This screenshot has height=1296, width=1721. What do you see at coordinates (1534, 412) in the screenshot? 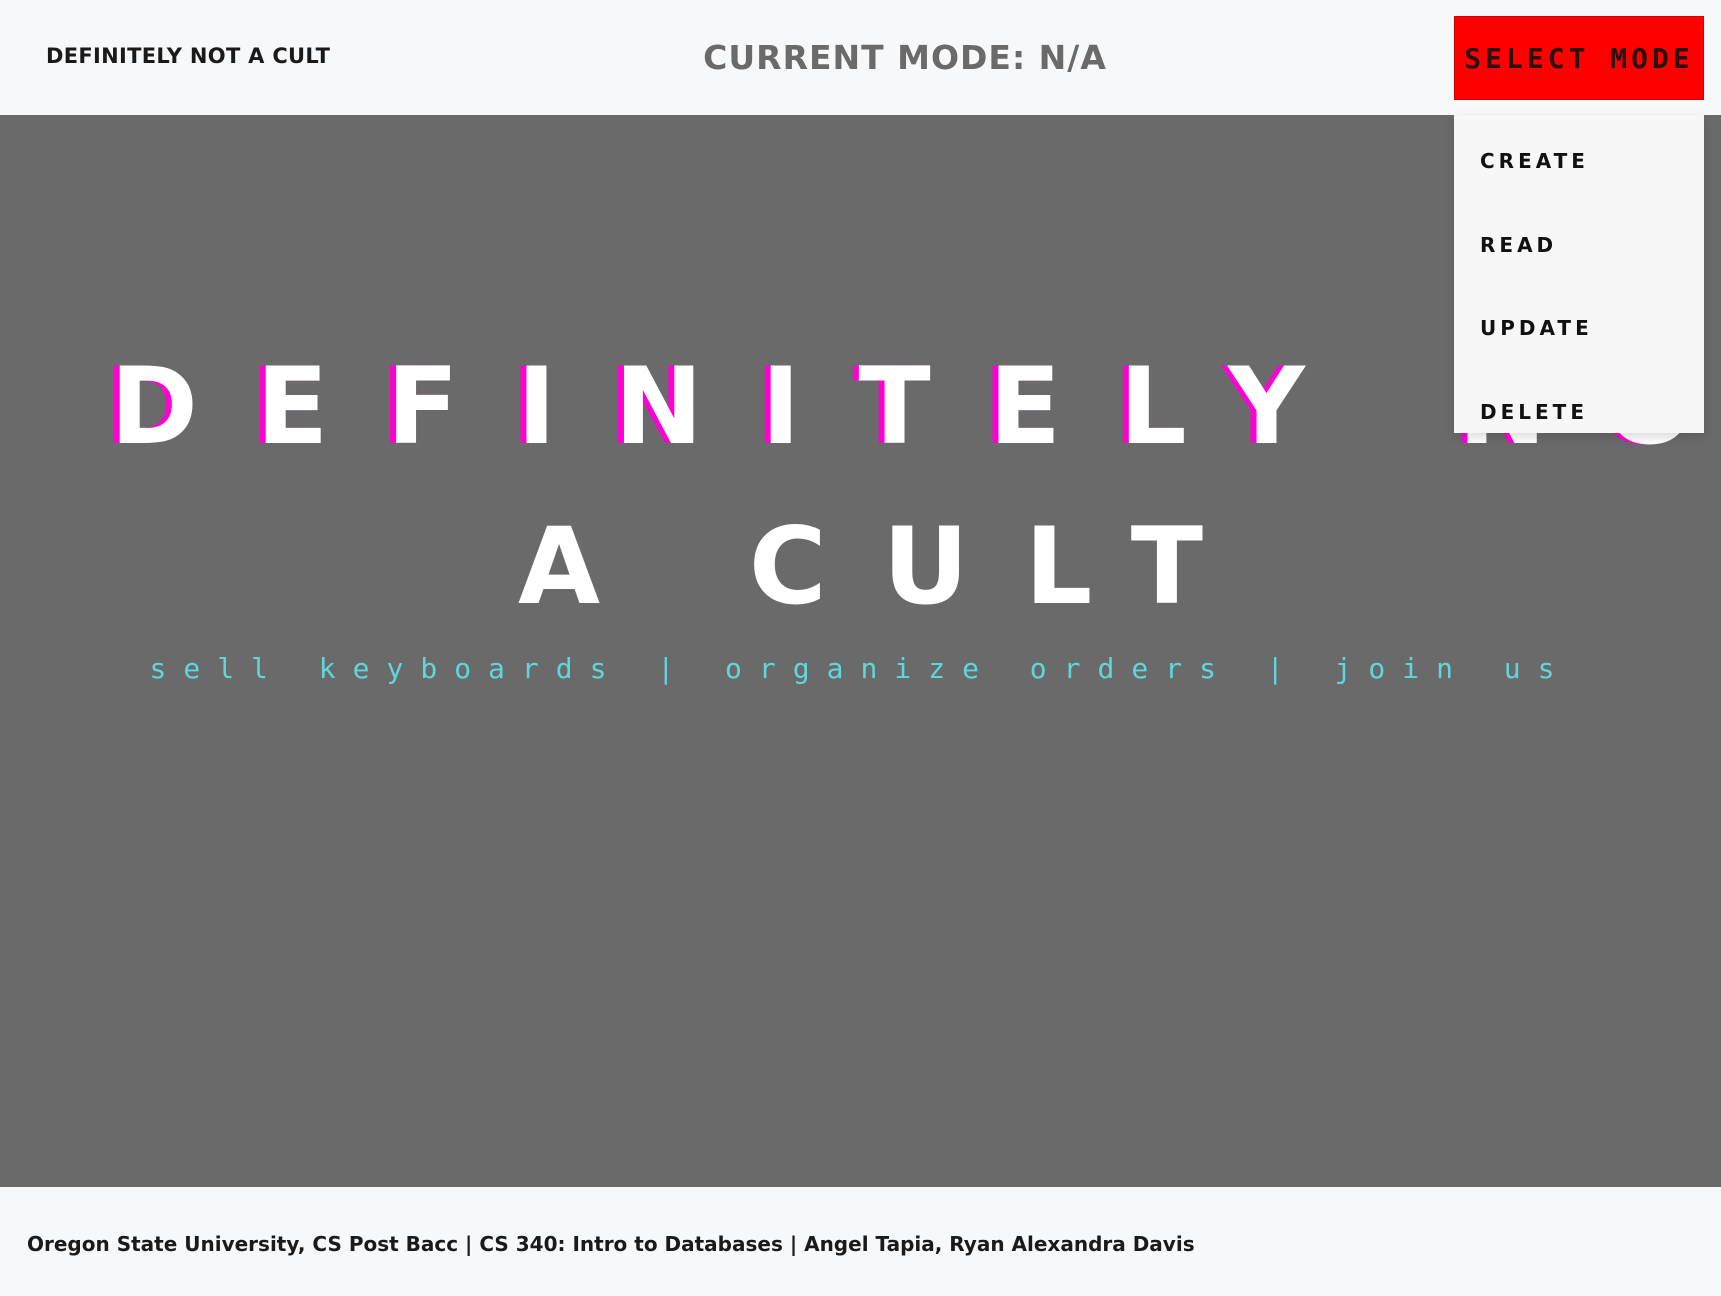
I see `dropdown-item-delete: DELETE` at bounding box center [1534, 412].